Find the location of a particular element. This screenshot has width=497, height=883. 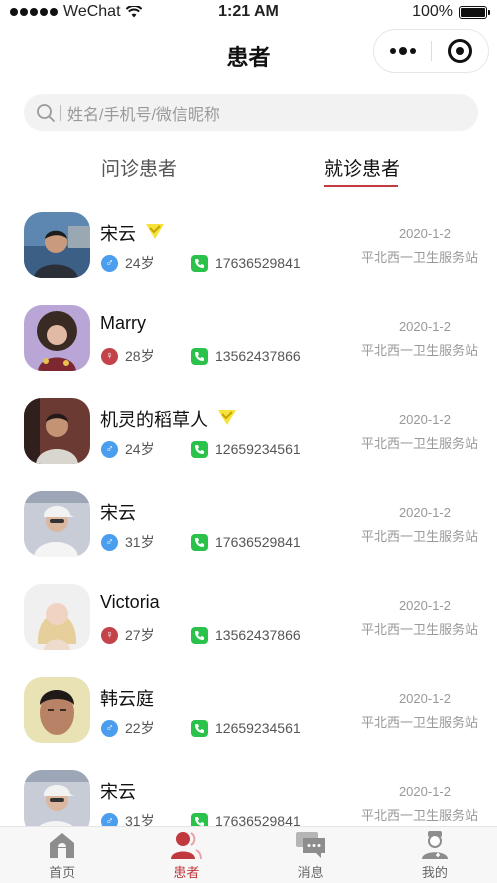

patient-meta: ♂ 24岁 17636529841 is located at coordinates (201, 263).